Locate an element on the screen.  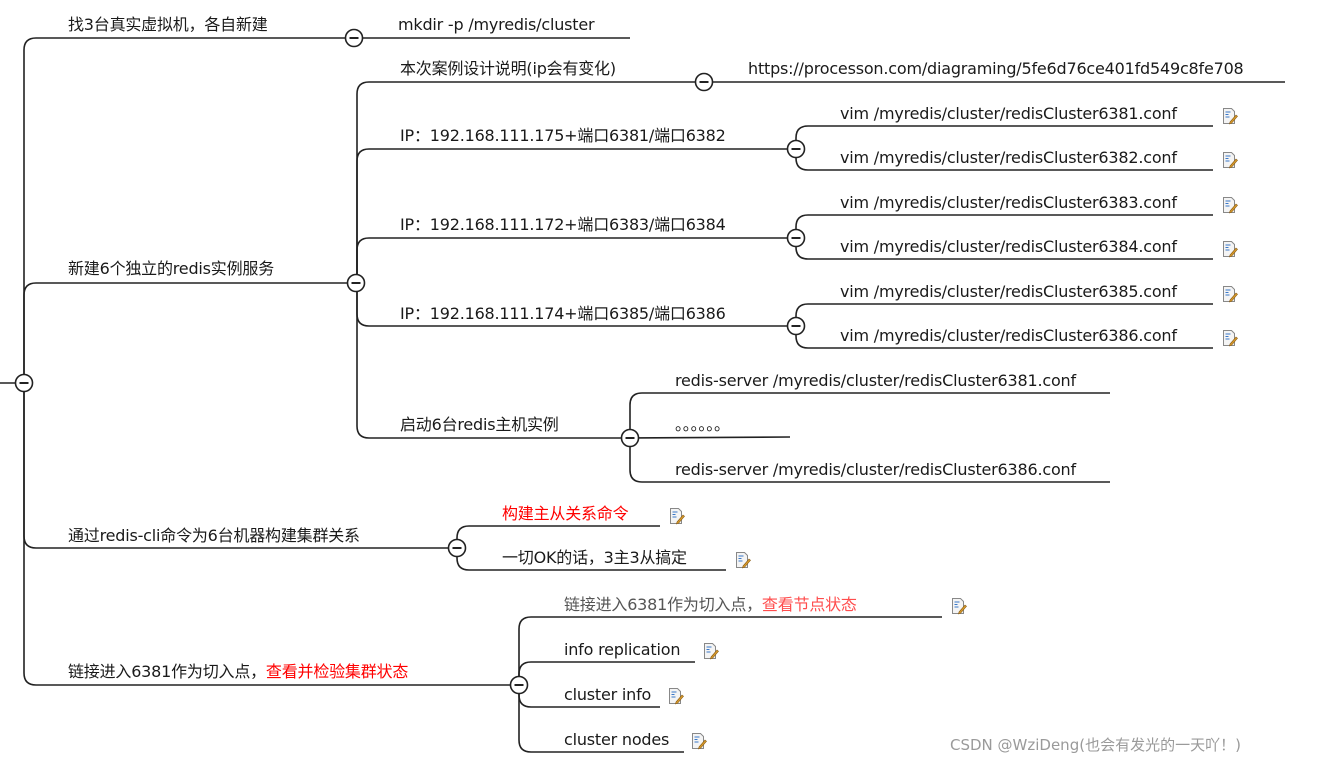
collapse-ip3-icon is located at coordinates (796, 326).